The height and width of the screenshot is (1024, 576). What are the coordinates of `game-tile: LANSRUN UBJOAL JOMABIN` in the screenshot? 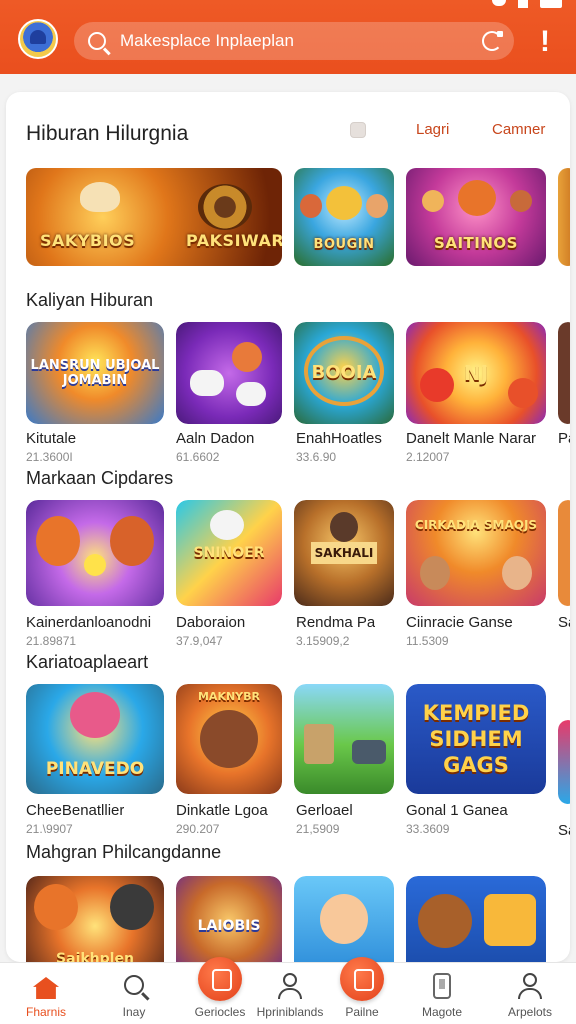 It's located at (95, 373).